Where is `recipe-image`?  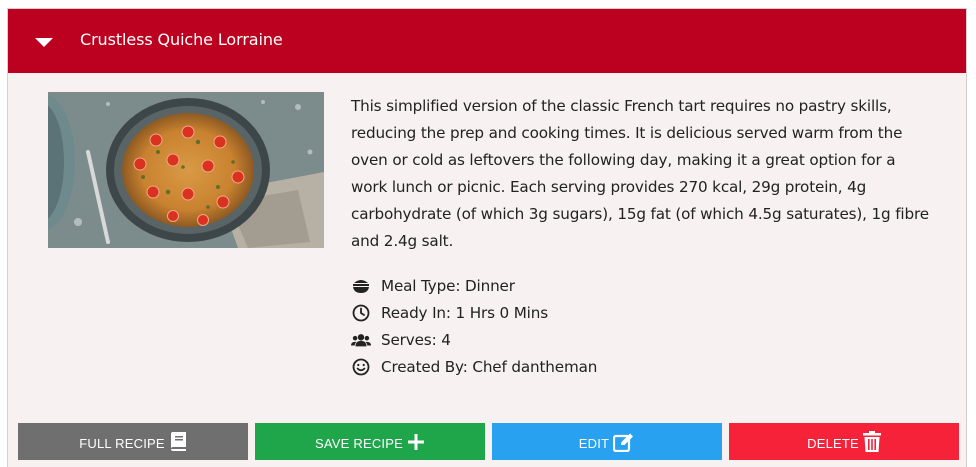
recipe-image is located at coordinates (186, 170).